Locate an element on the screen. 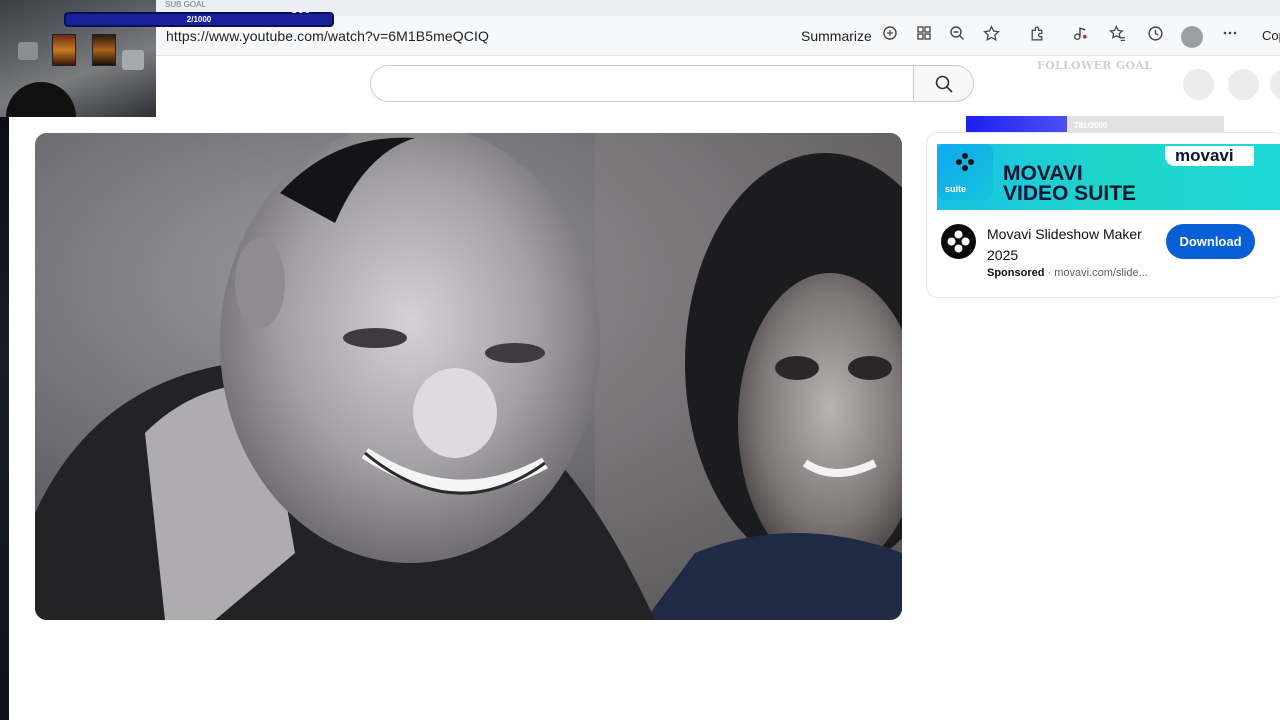  follower-goal-progress: 781/2000 is located at coordinates (1091, 125).